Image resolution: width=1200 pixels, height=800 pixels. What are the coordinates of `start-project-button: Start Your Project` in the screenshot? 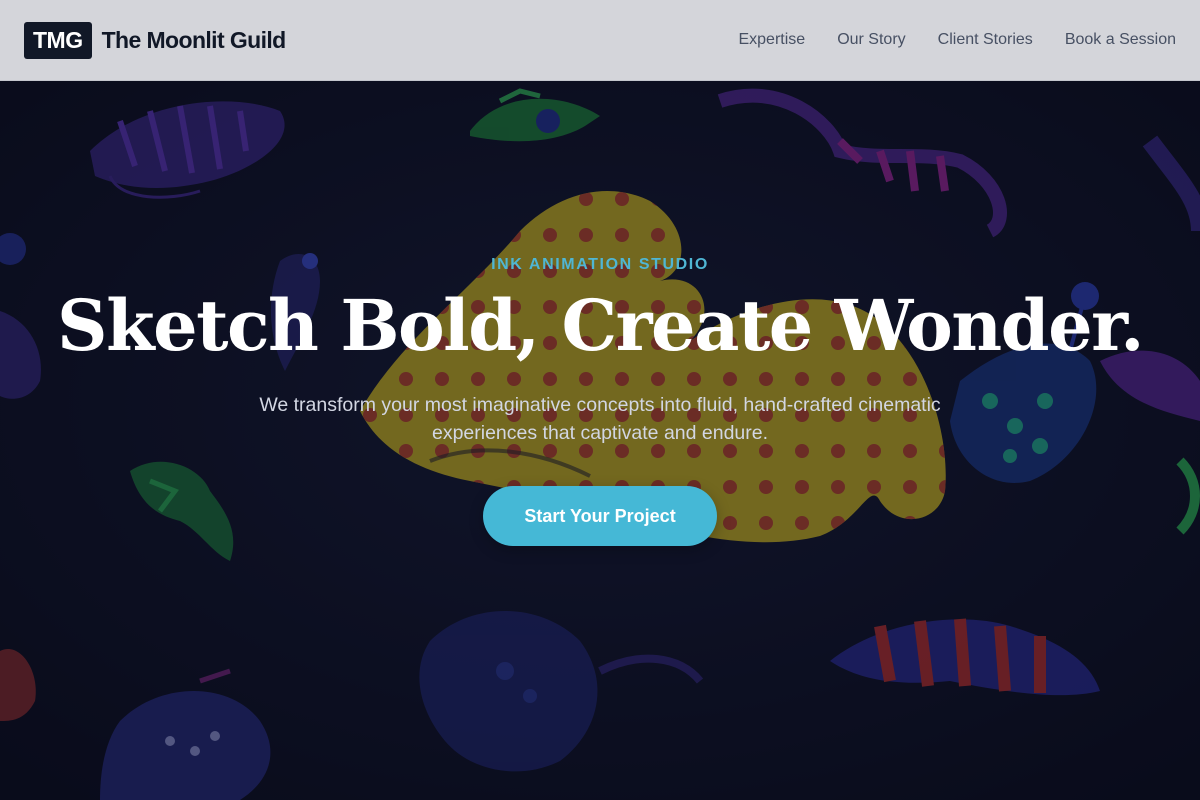 It's located at (600, 516).